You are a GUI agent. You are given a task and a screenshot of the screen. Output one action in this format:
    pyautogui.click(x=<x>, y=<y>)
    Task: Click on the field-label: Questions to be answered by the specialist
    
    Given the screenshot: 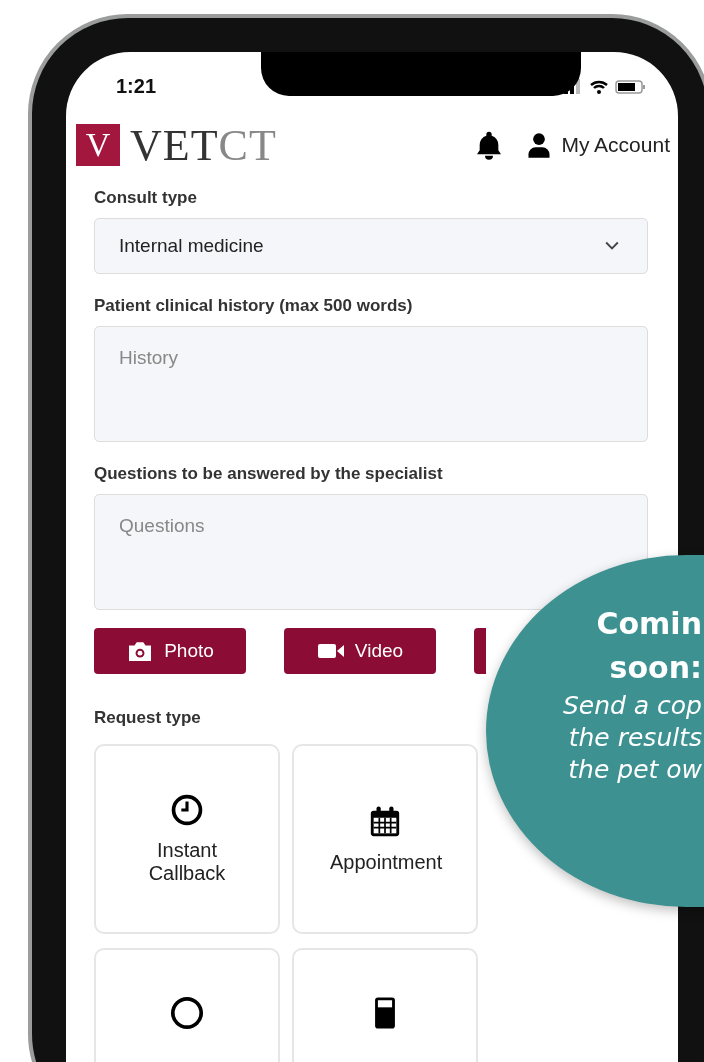 What is the action you would take?
    pyautogui.click(x=269, y=474)
    